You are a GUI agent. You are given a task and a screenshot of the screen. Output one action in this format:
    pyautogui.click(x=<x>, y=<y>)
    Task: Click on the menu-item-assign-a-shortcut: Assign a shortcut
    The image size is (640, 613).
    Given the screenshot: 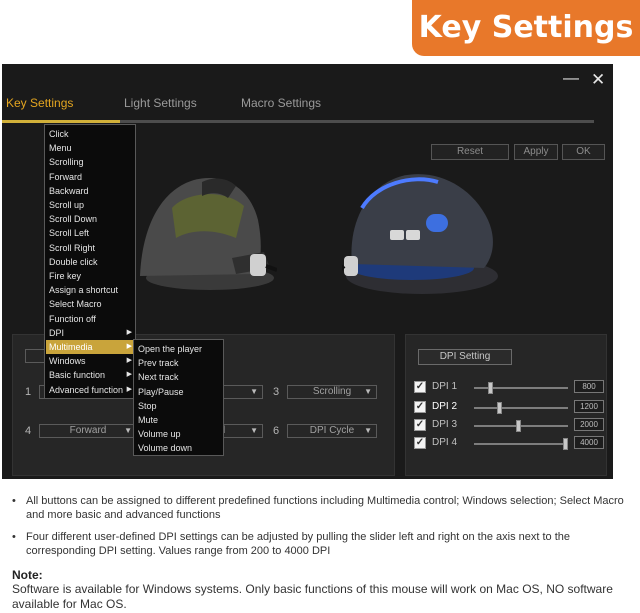 What is the action you would take?
    pyautogui.click(x=90, y=290)
    